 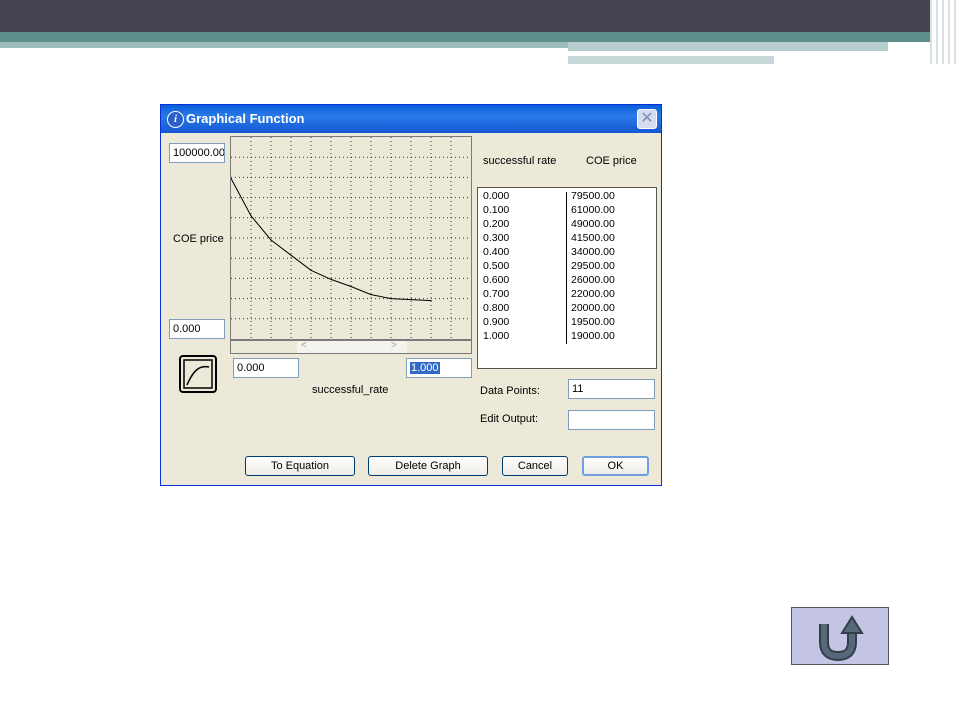 I want to click on delete-graph-button: Delete Graph, so click(x=428, y=466).